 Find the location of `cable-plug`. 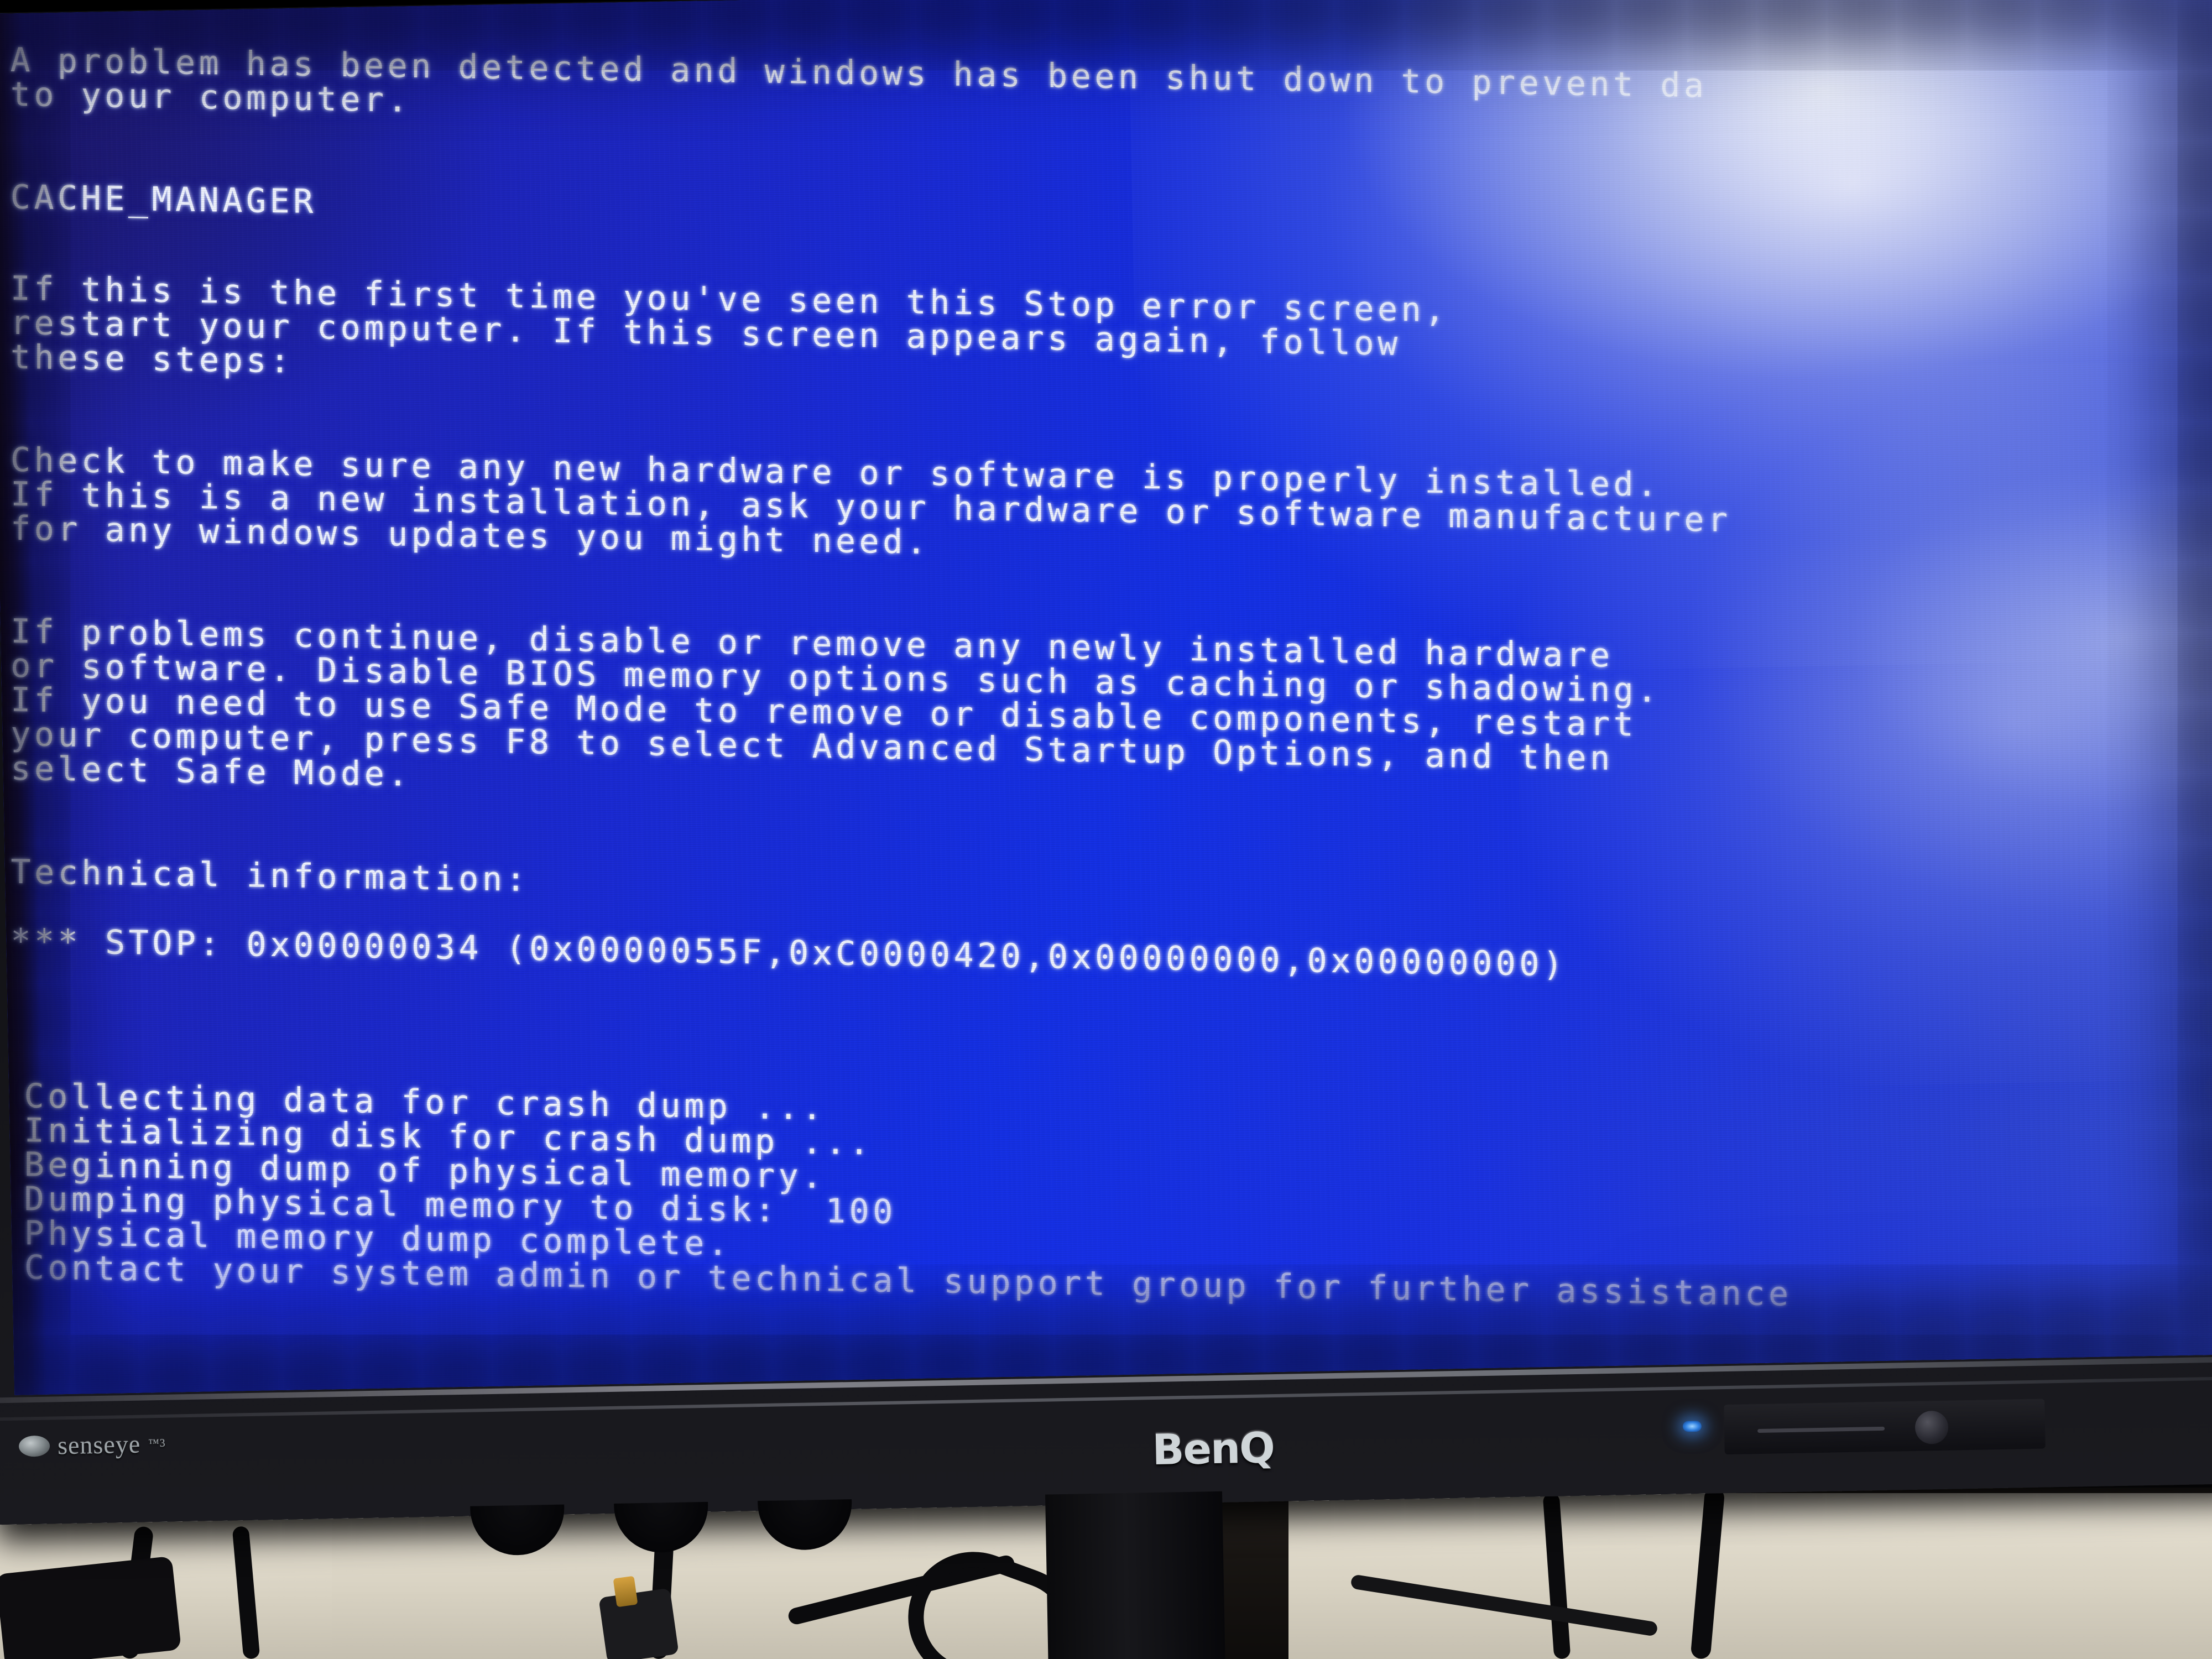

cable-plug is located at coordinates (639, 1623).